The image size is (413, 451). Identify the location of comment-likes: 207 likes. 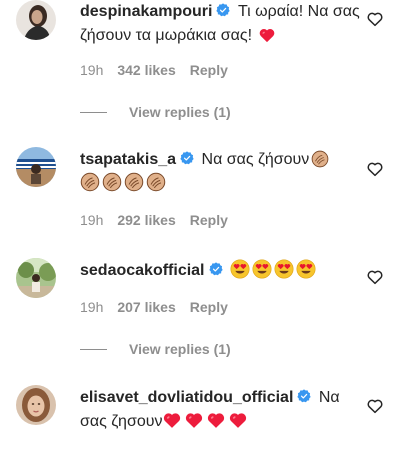
(146, 307).